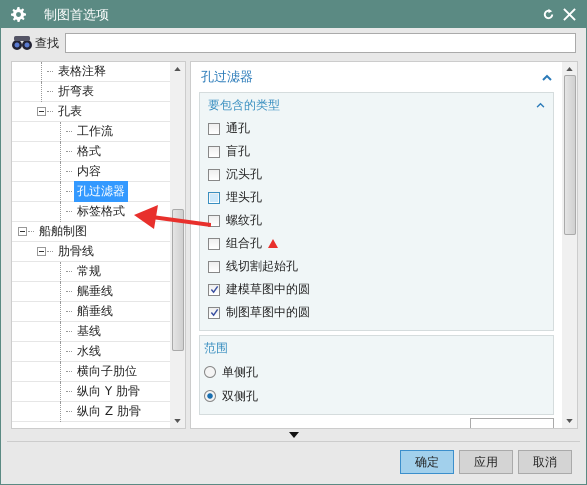 This screenshot has height=485, width=587. What do you see at coordinates (244, 174) in the screenshot?
I see `checkbox-label: 沉头孔` at bounding box center [244, 174].